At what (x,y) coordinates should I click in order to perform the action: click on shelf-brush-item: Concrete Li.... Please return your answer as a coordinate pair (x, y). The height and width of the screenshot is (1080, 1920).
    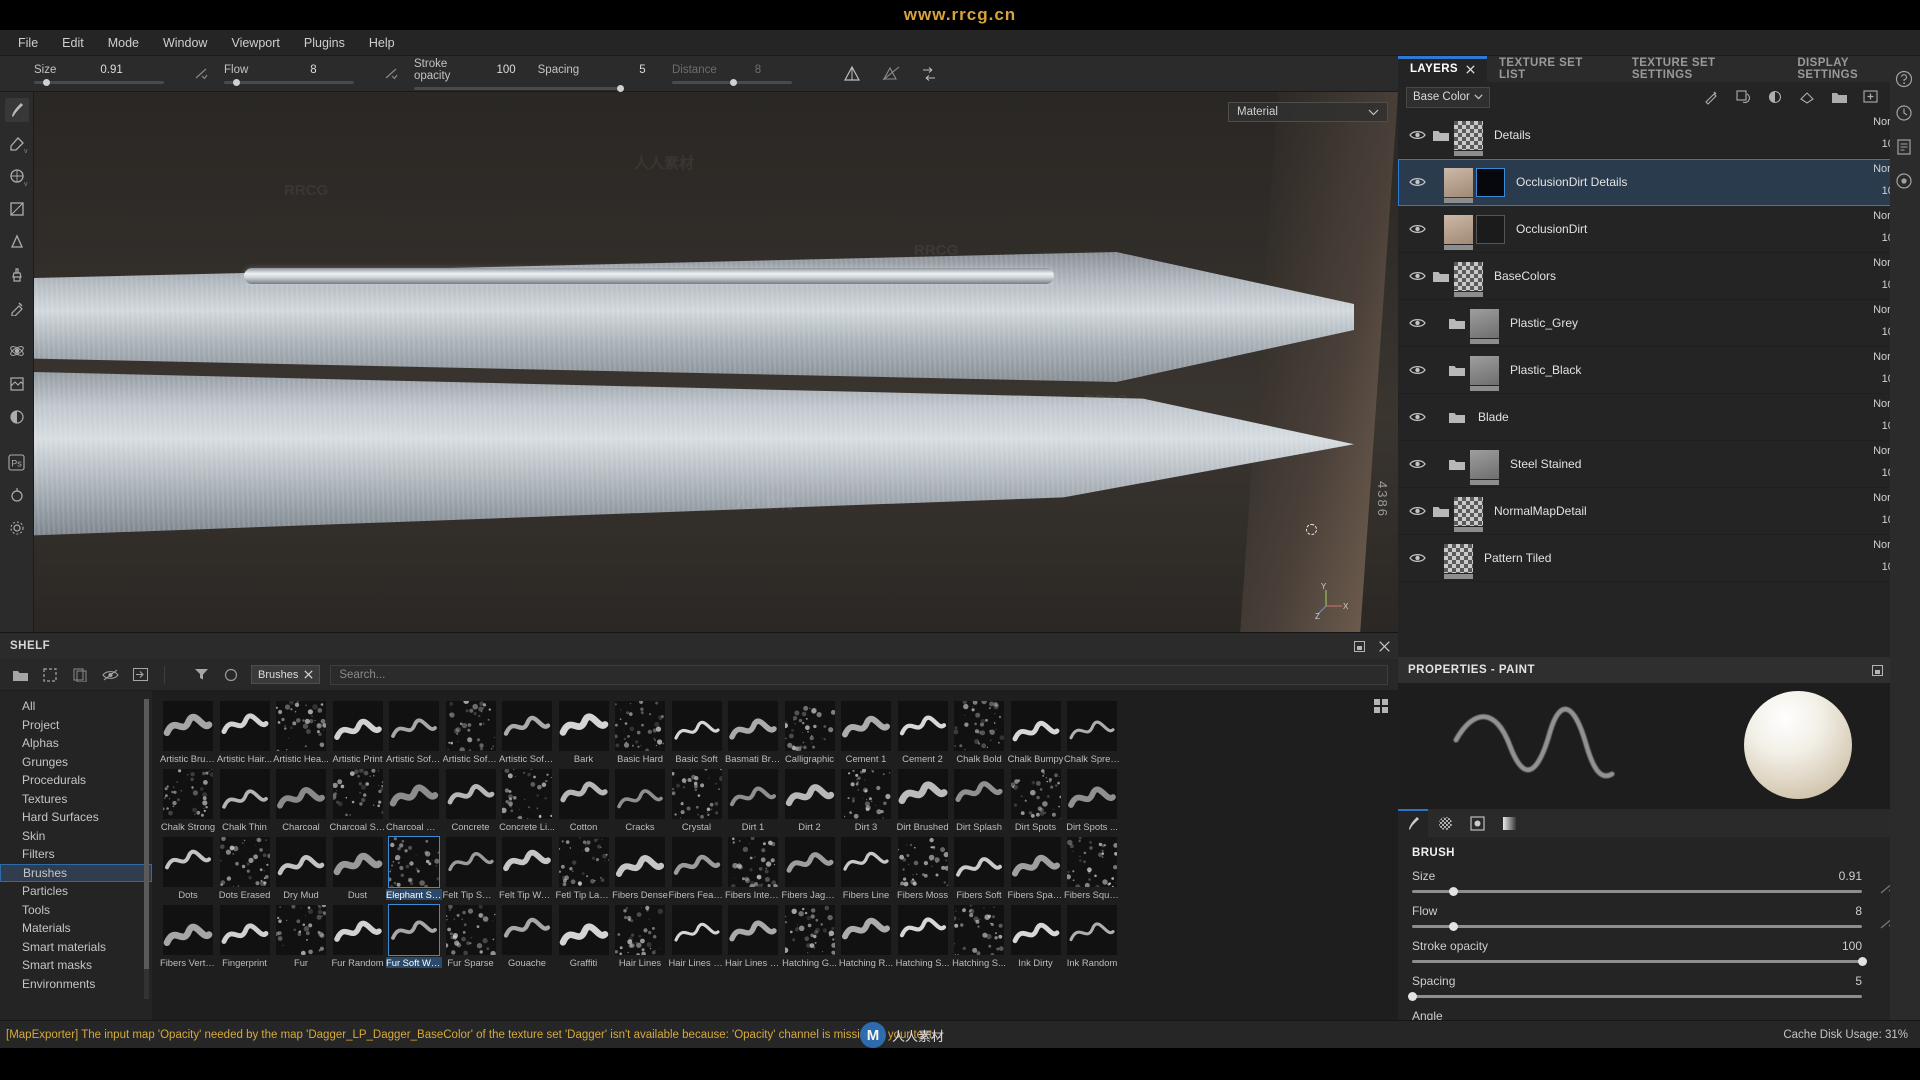
    Looking at the image, I should click on (527, 798).